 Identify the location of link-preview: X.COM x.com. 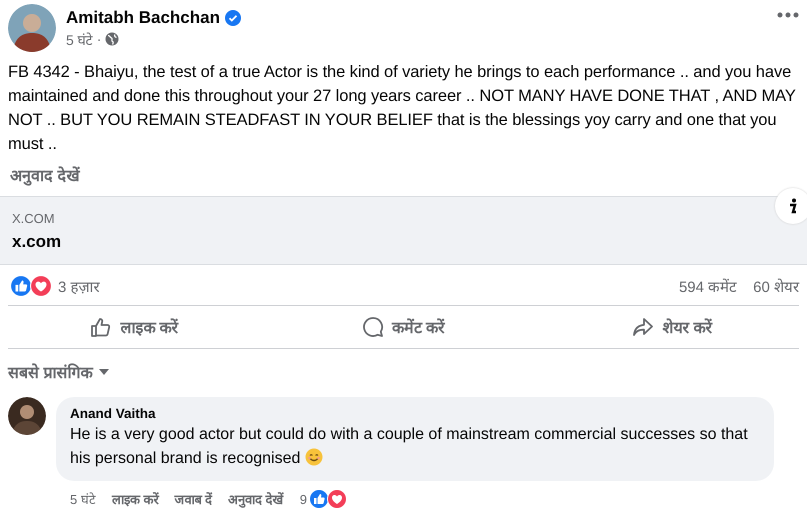
(403, 230).